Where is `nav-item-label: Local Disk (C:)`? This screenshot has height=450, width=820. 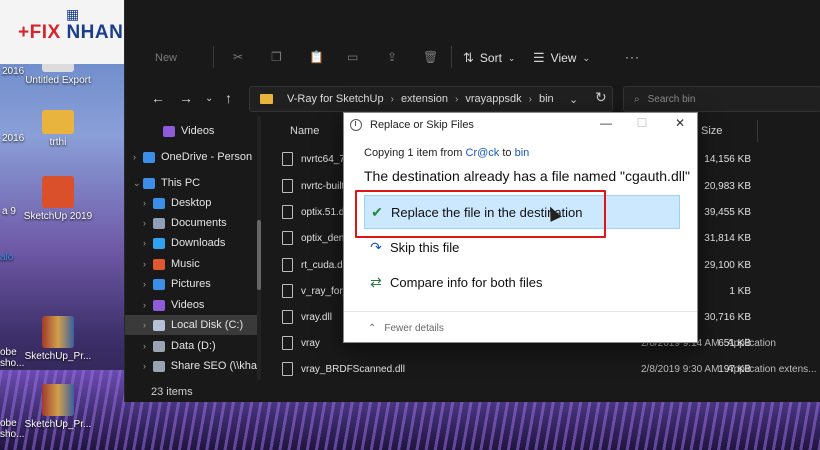 nav-item-label: Local Disk (C:) is located at coordinates (207, 325).